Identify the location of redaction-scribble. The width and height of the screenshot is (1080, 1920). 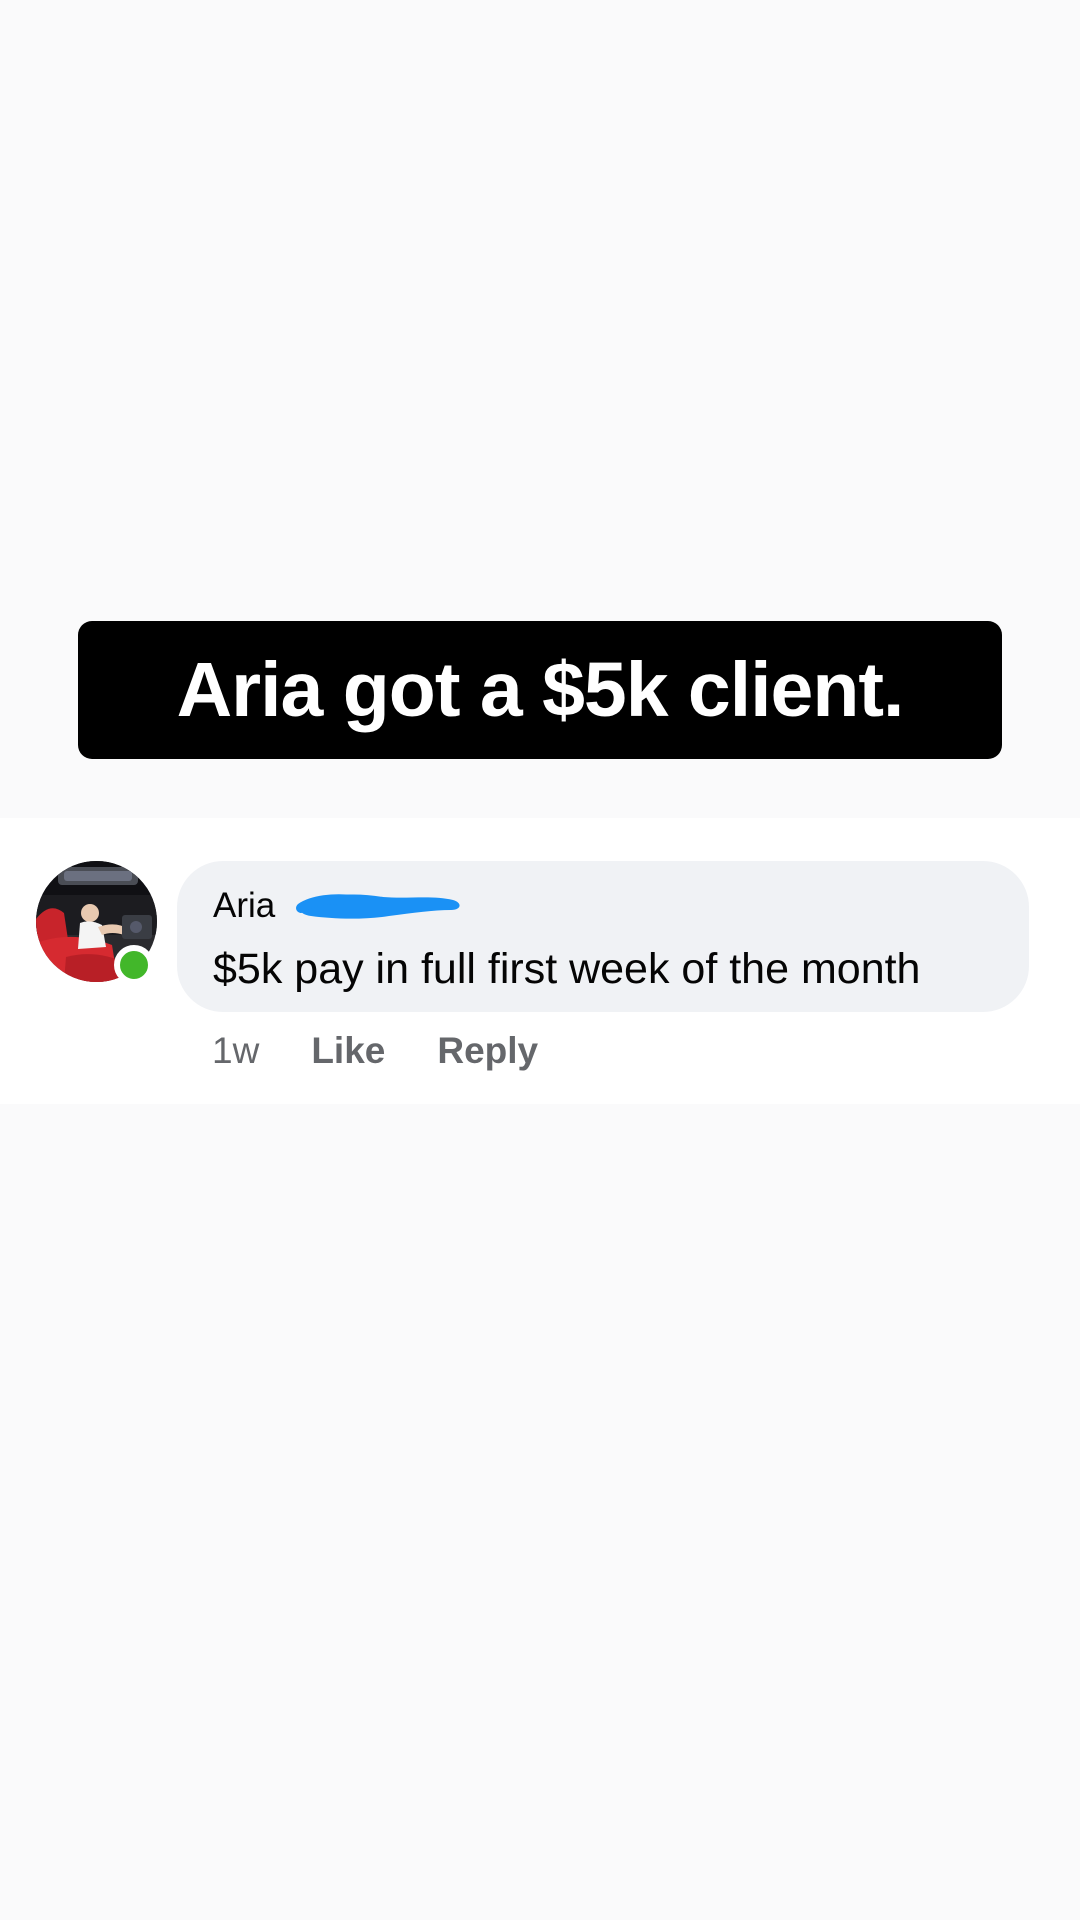
(378, 906).